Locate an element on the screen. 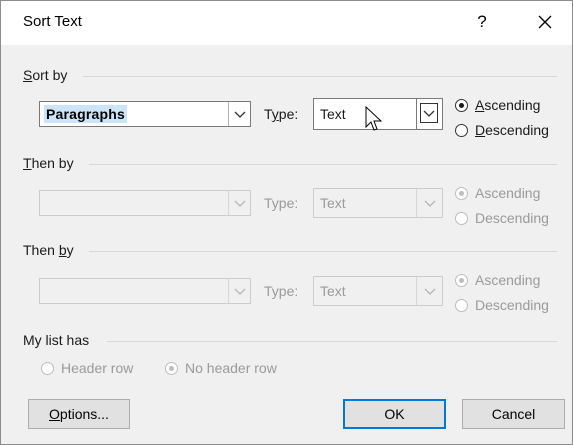 This screenshot has height=445, width=573. then-by-2-divider is located at coordinates (323, 251).